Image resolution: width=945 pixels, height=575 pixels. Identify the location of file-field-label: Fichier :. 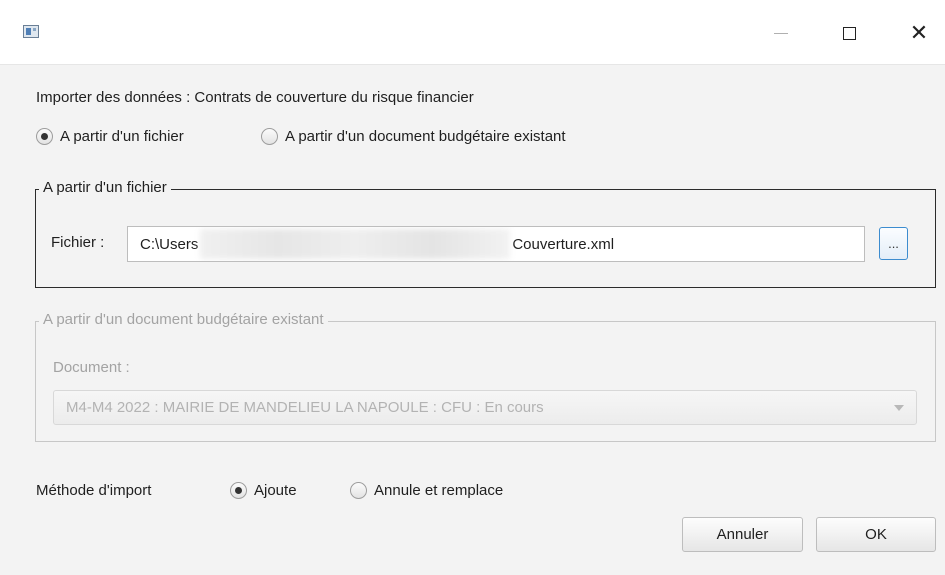
(78, 242).